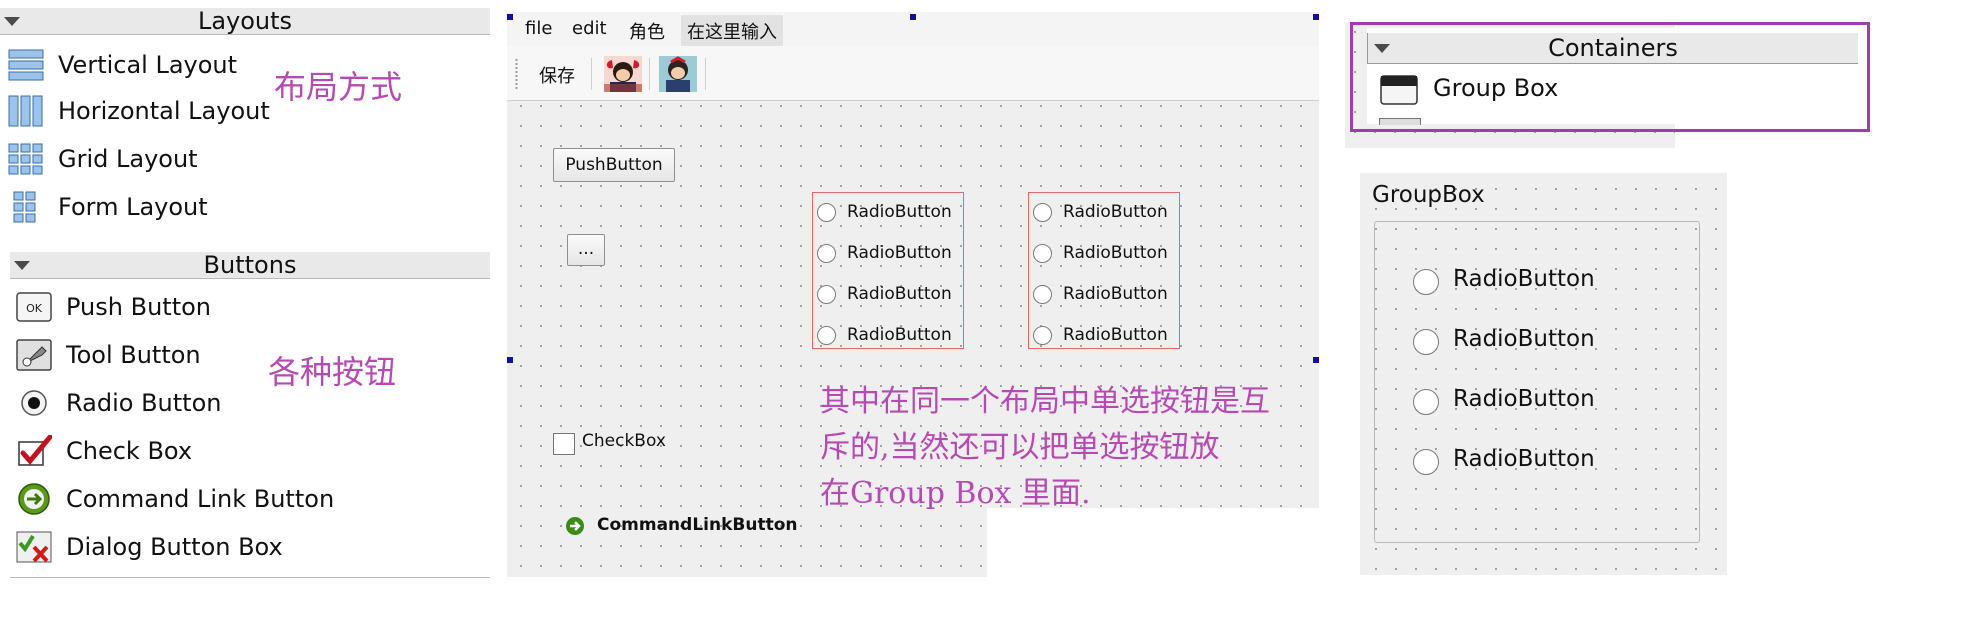 This screenshot has width=1981, height=618. What do you see at coordinates (1153, 542) in the screenshot?
I see `form-mask` at bounding box center [1153, 542].